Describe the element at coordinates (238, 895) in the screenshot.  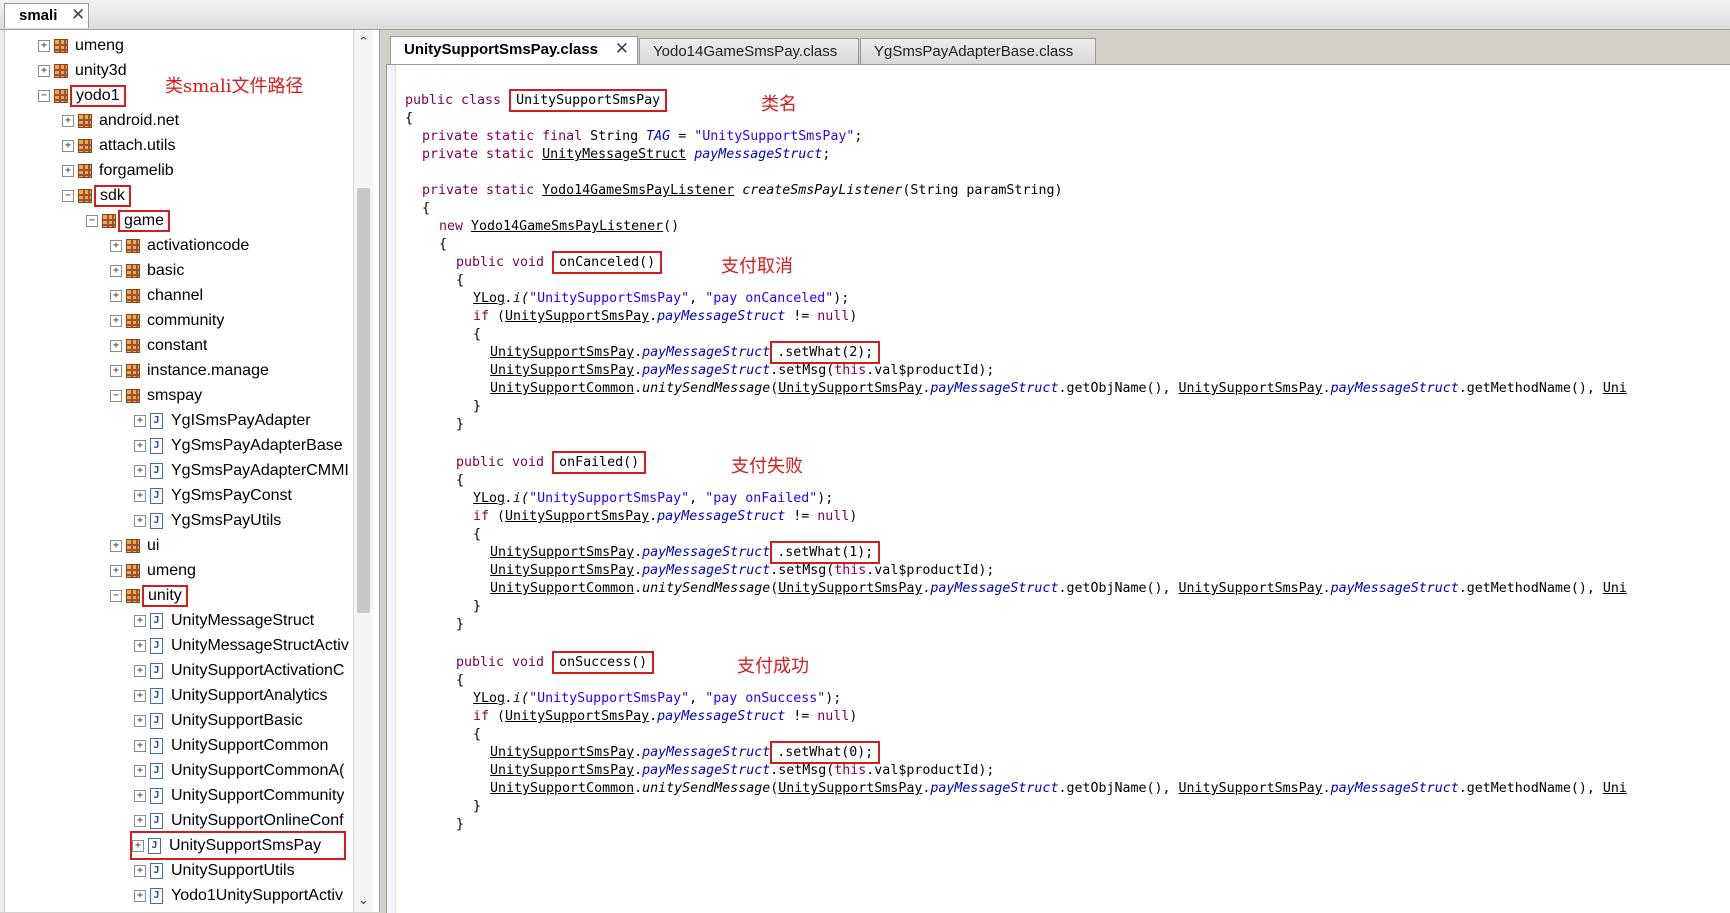
I see `tree-item-yodo1unitysupportactiv: + J Yodo1UnitySupportActiv` at that location.